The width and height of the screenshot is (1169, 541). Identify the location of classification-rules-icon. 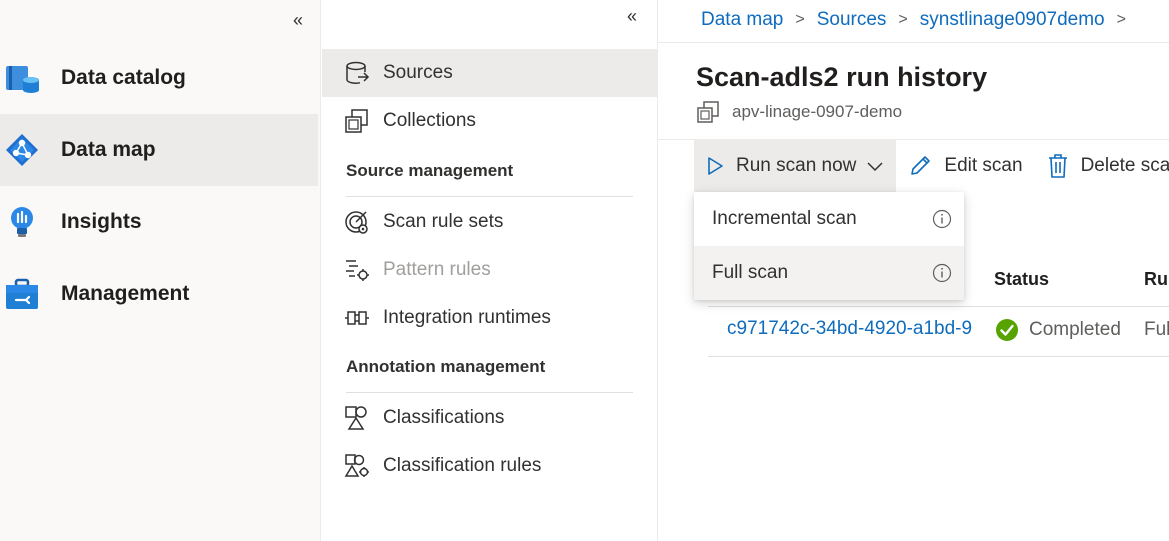
(356, 465).